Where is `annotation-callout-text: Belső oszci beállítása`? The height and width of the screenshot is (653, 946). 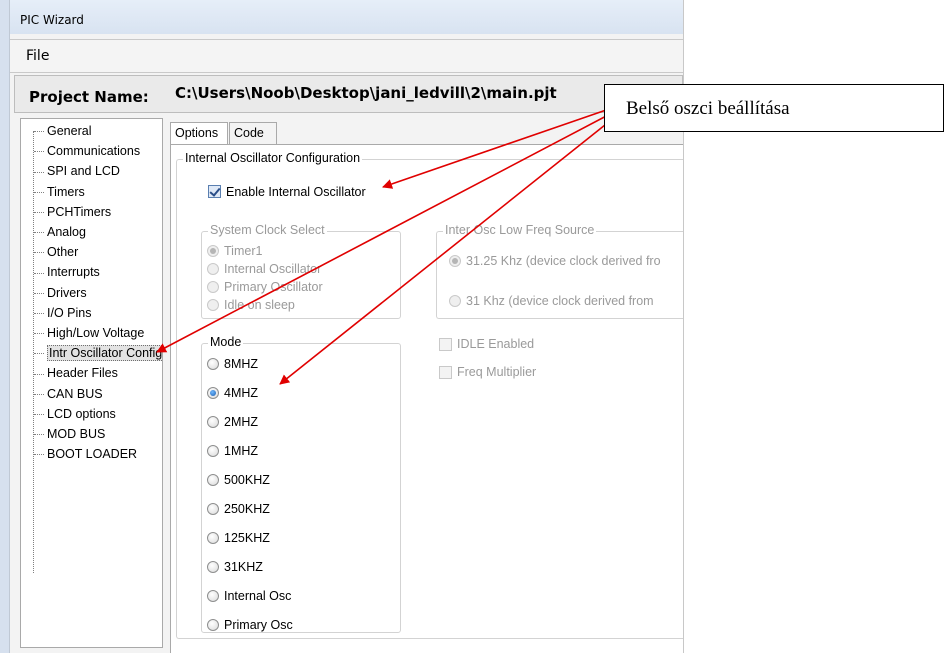 annotation-callout-text: Belső oszci beállítása is located at coordinates (708, 108).